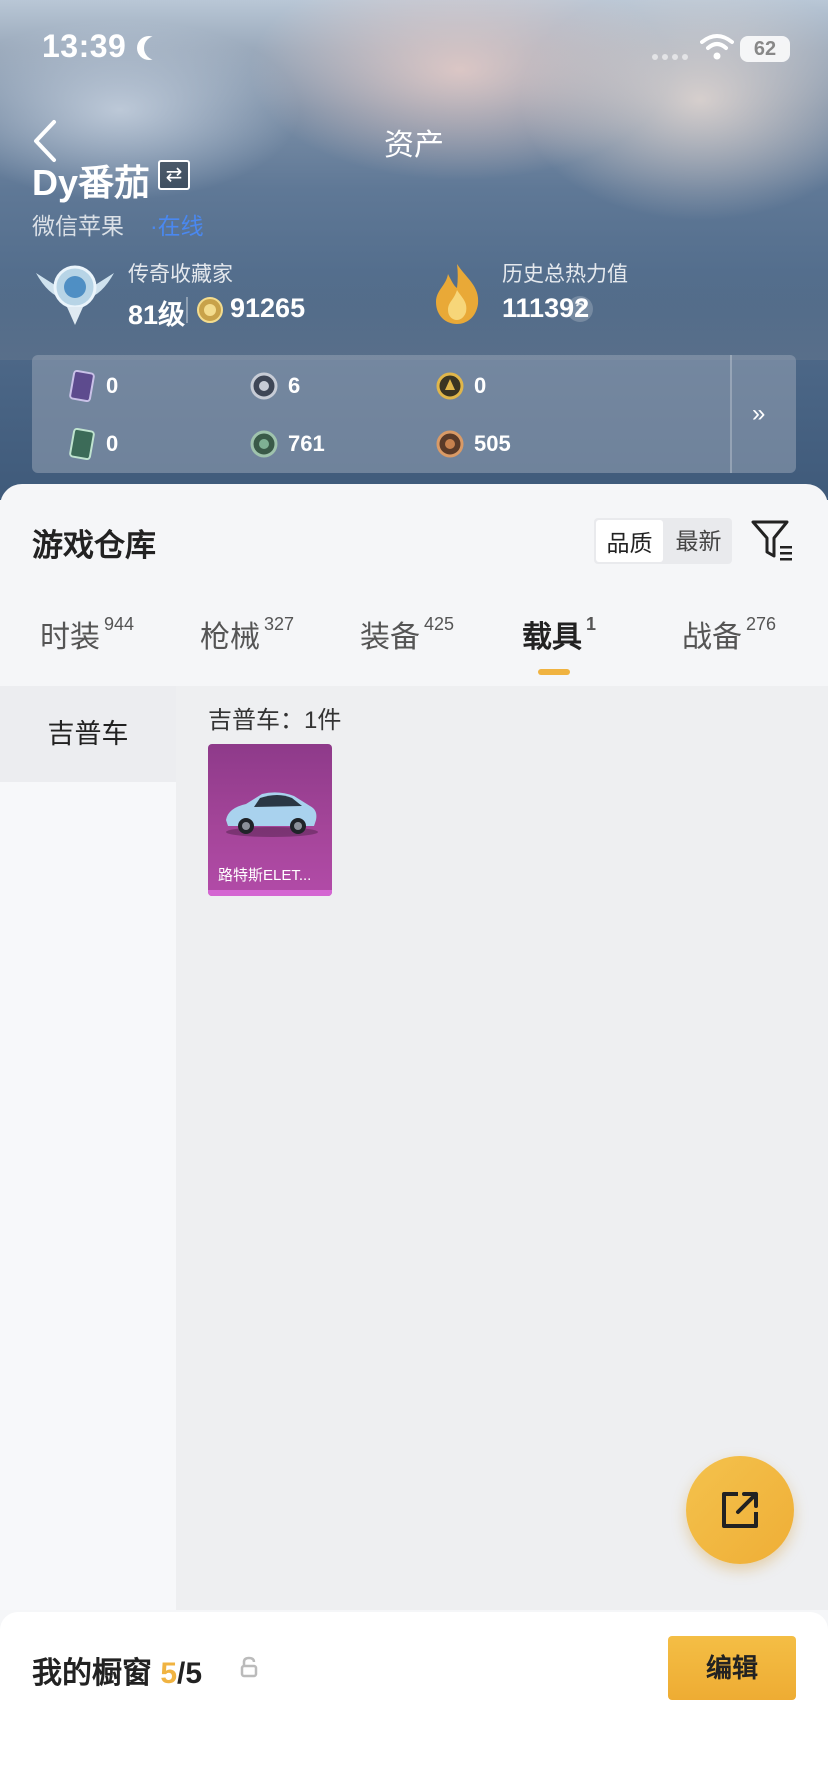 This screenshot has width=828, height=1792. Describe the element at coordinates (157, 315) in the screenshot. I see `player-level: 81级` at that location.